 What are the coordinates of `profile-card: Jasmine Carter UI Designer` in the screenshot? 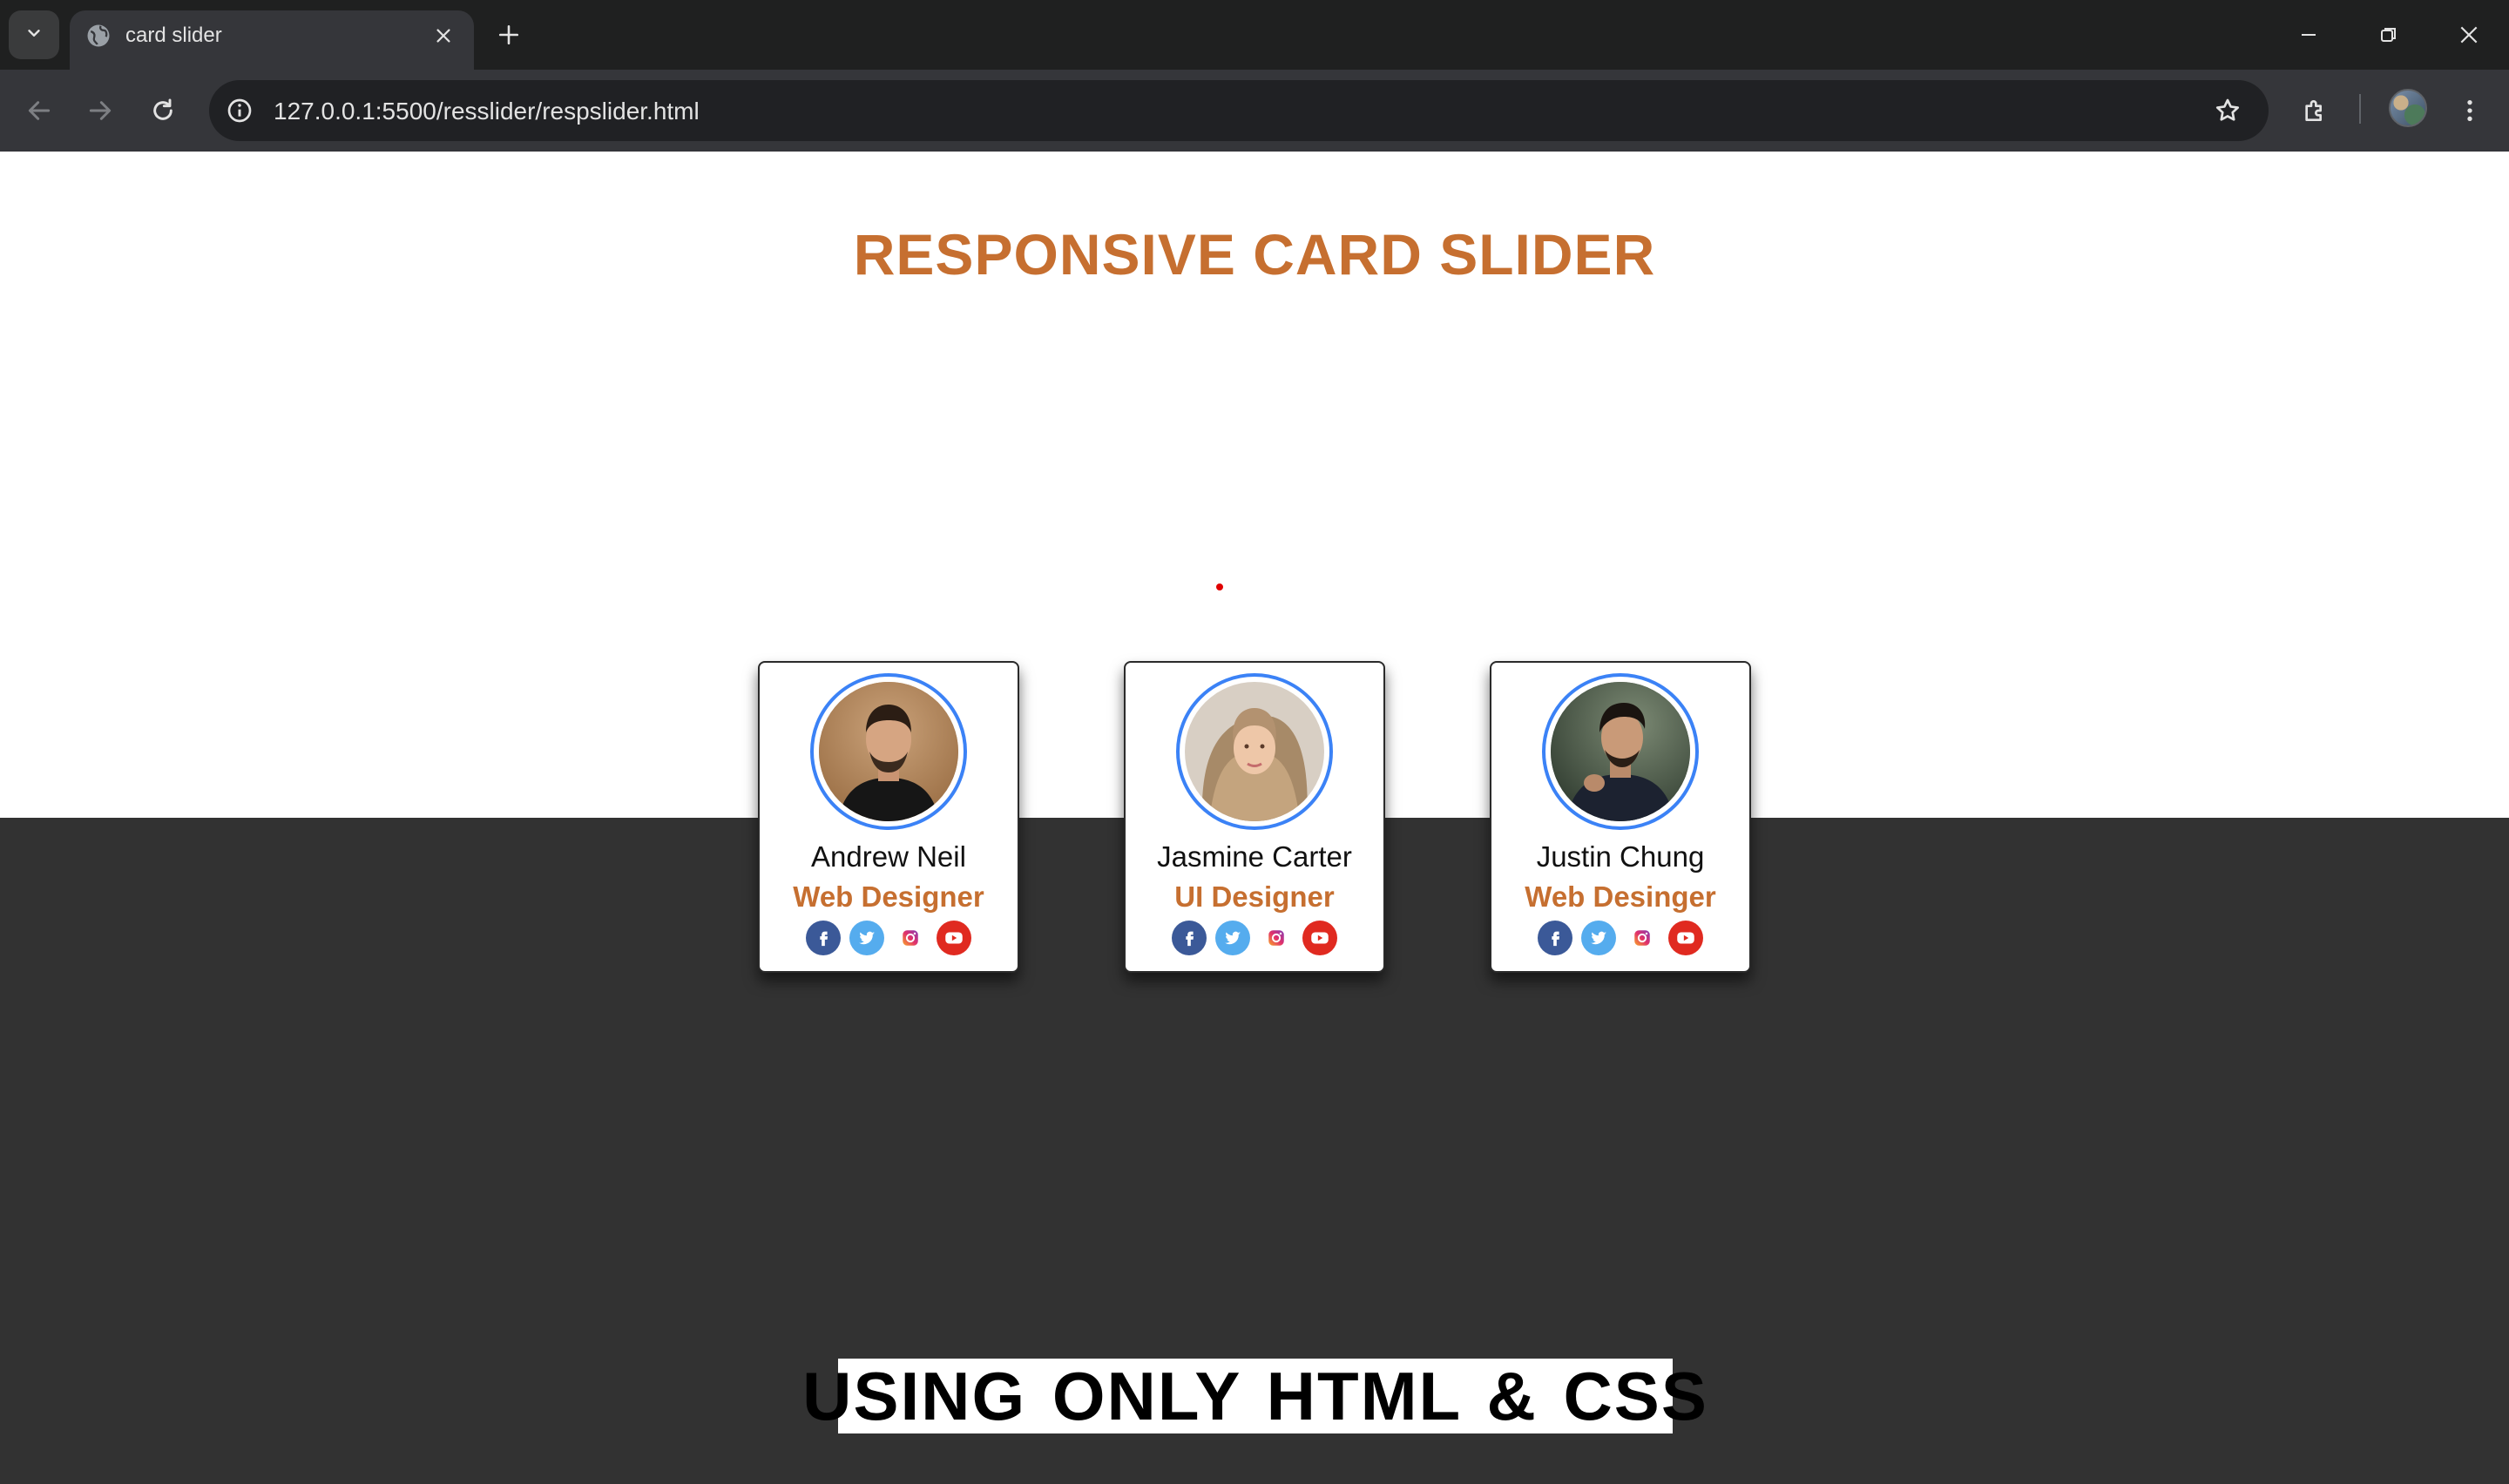 It's located at (1254, 817).